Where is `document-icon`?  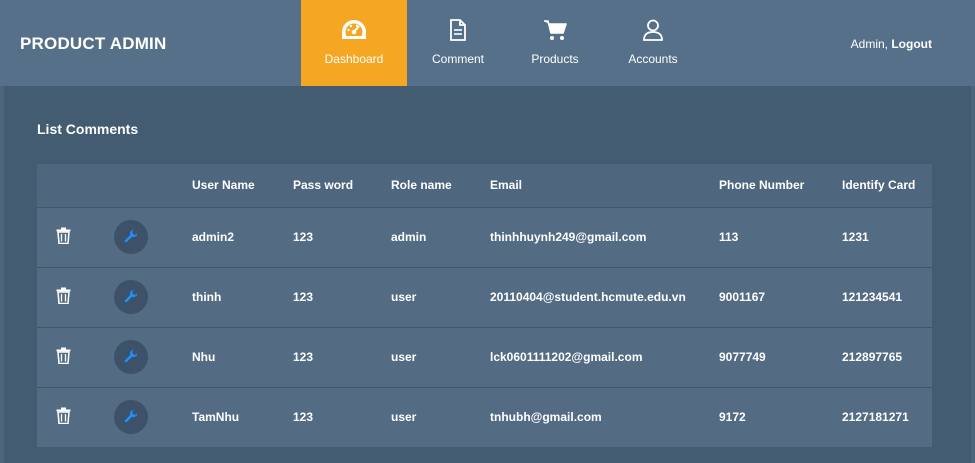
document-icon is located at coordinates (458, 30).